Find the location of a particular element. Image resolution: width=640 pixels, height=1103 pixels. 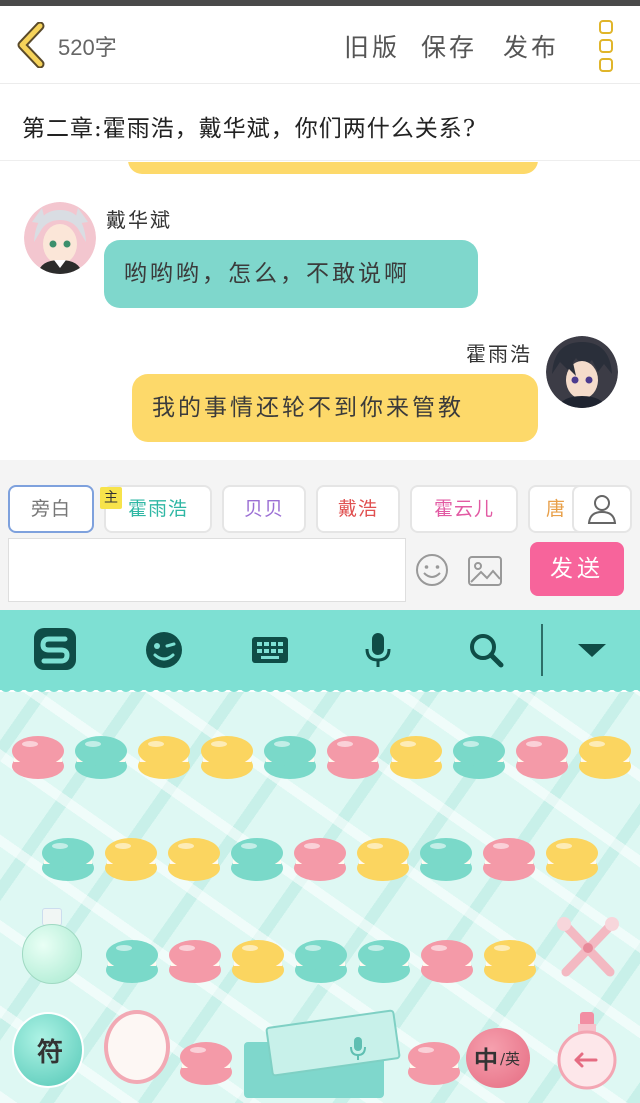

keyboard-layout-button is located at coordinates (270, 650).